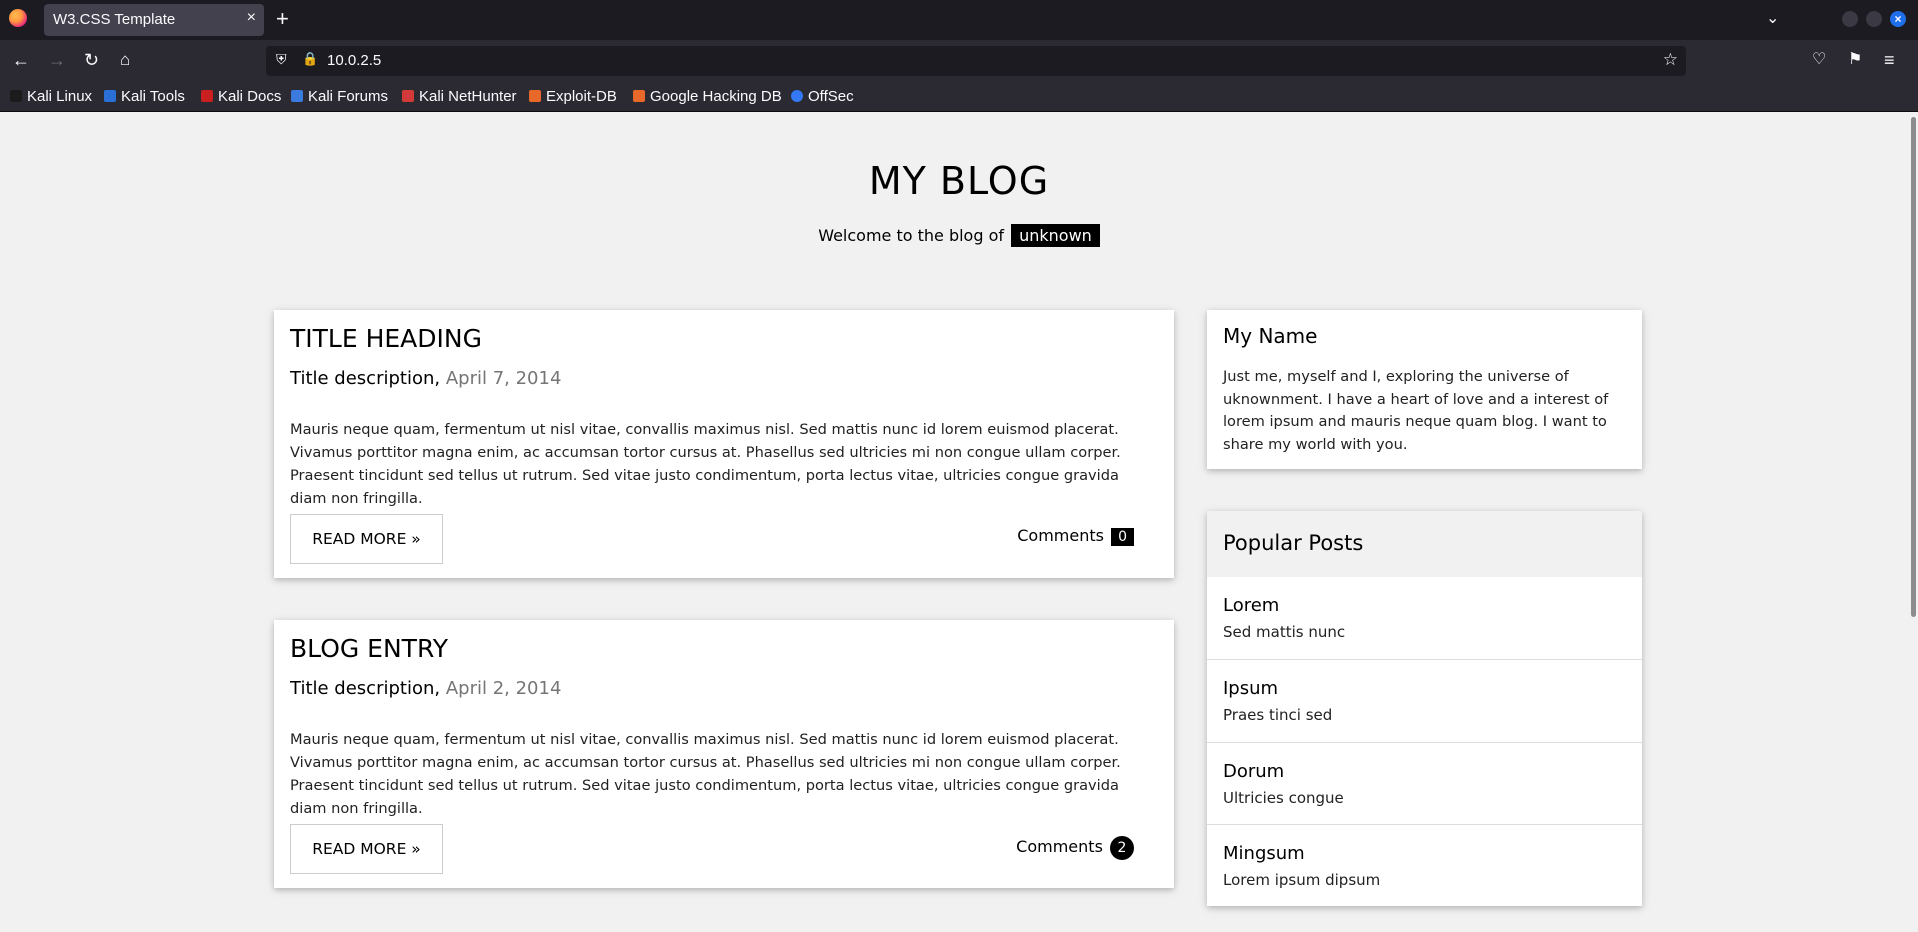 The width and height of the screenshot is (1918, 932). I want to click on url-bar: ⛨ 🔒 10.0.2.5 ☆, so click(976, 61).